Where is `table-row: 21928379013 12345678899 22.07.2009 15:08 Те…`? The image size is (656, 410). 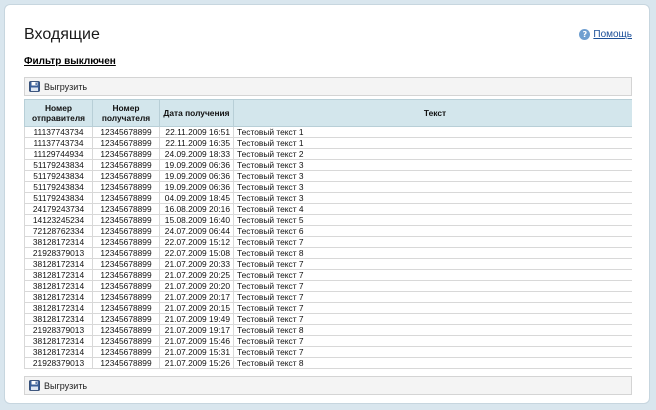 table-row: 21928379013 12345678899 22.07.2009 15:08 Те… is located at coordinates (328, 253).